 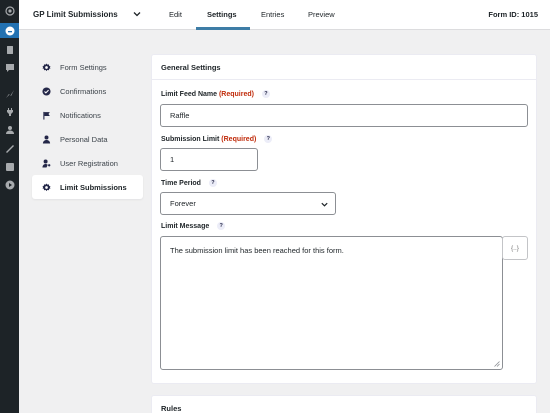 What do you see at coordinates (9, 49) in the screenshot?
I see `pages-icon` at bounding box center [9, 49].